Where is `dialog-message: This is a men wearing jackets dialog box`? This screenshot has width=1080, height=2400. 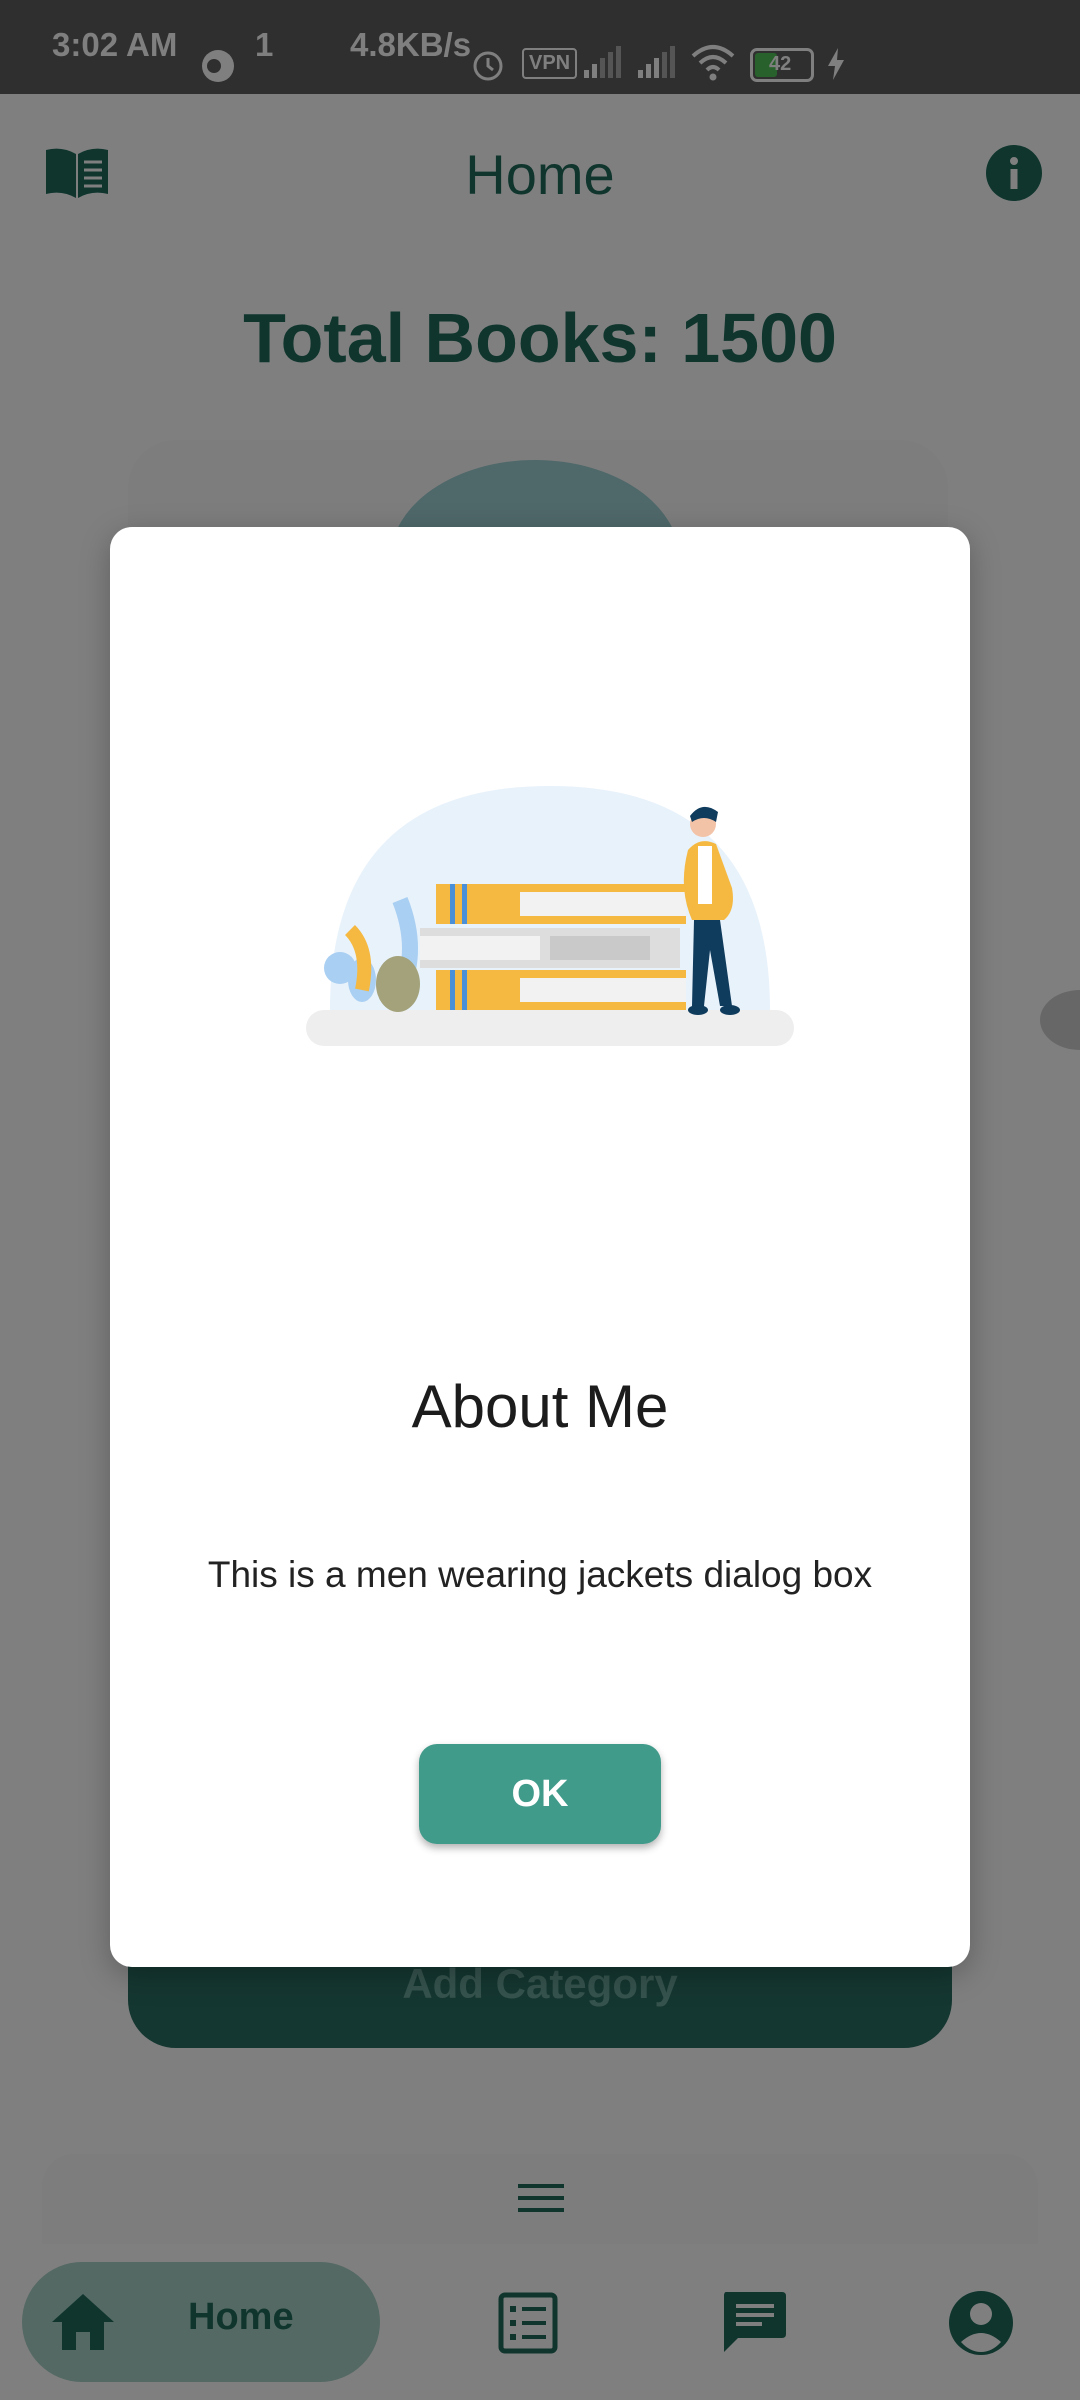
dialog-message: This is a men wearing jackets dialog box is located at coordinates (540, 1574).